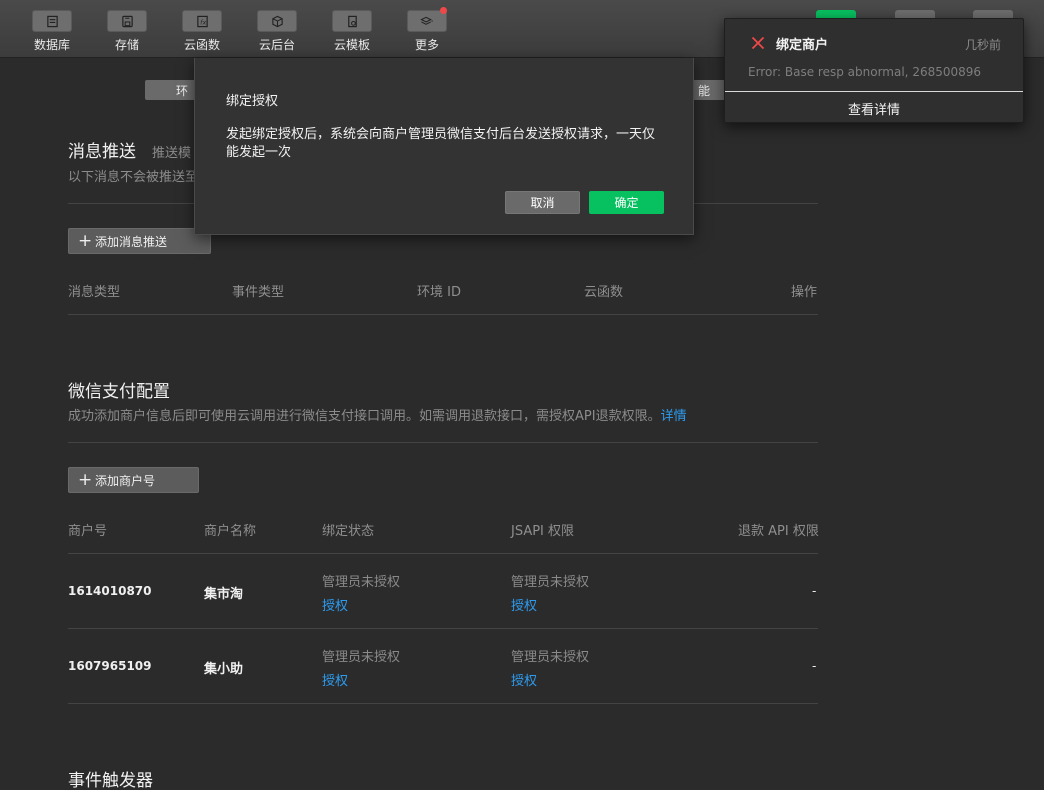 This screenshot has height=790, width=1044. What do you see at coordinates (982, 45) in the screenshot?
I see `notification-time: 几秒前` at bounding box center [982, 45].